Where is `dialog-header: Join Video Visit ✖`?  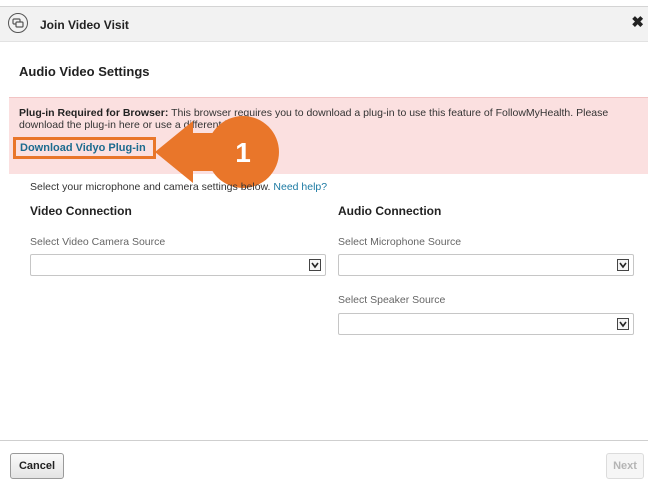 dialog-header: Join Video Visit ✖ is located at coordinates (324, 24).